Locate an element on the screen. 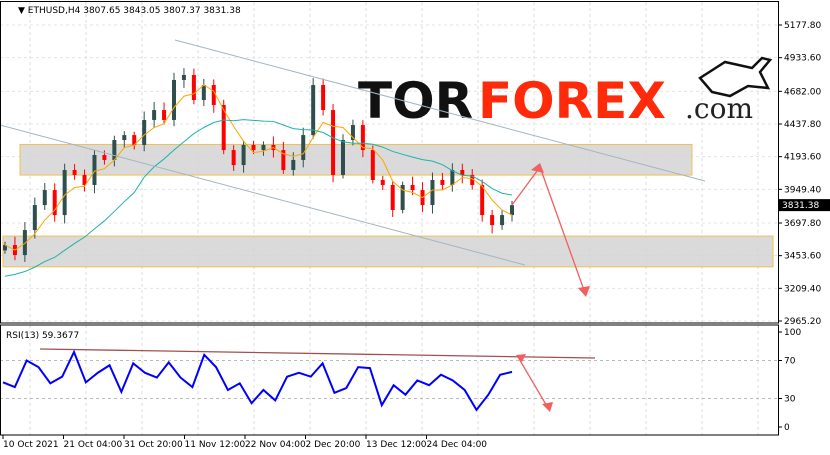 Image resolution: width=830 pixels, height=455 pixels. support-zone is located at coordinates (388, 251).